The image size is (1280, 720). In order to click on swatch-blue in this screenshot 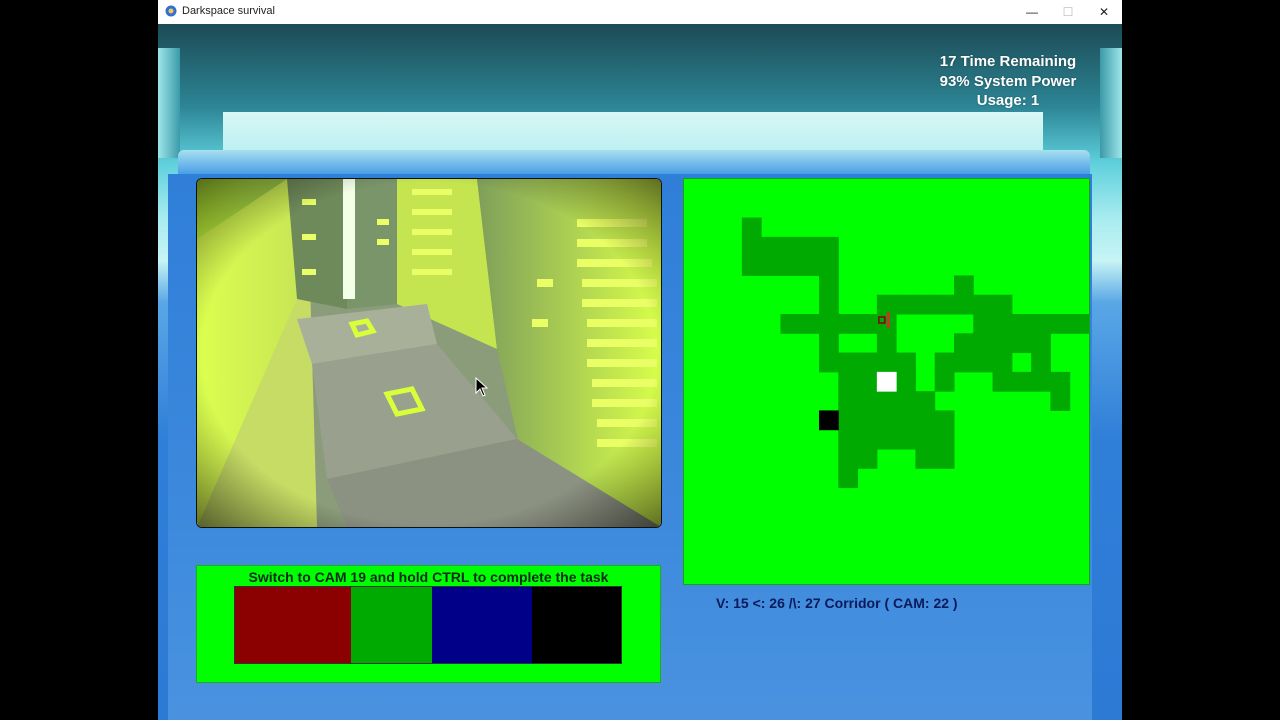, I will do `click(482, 625)`.